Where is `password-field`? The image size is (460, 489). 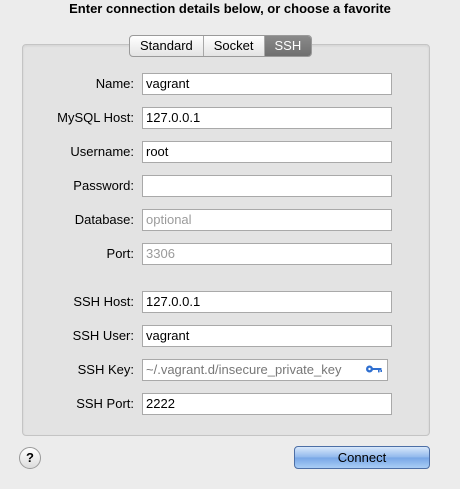
password-field is located at coordinates (267, 186).